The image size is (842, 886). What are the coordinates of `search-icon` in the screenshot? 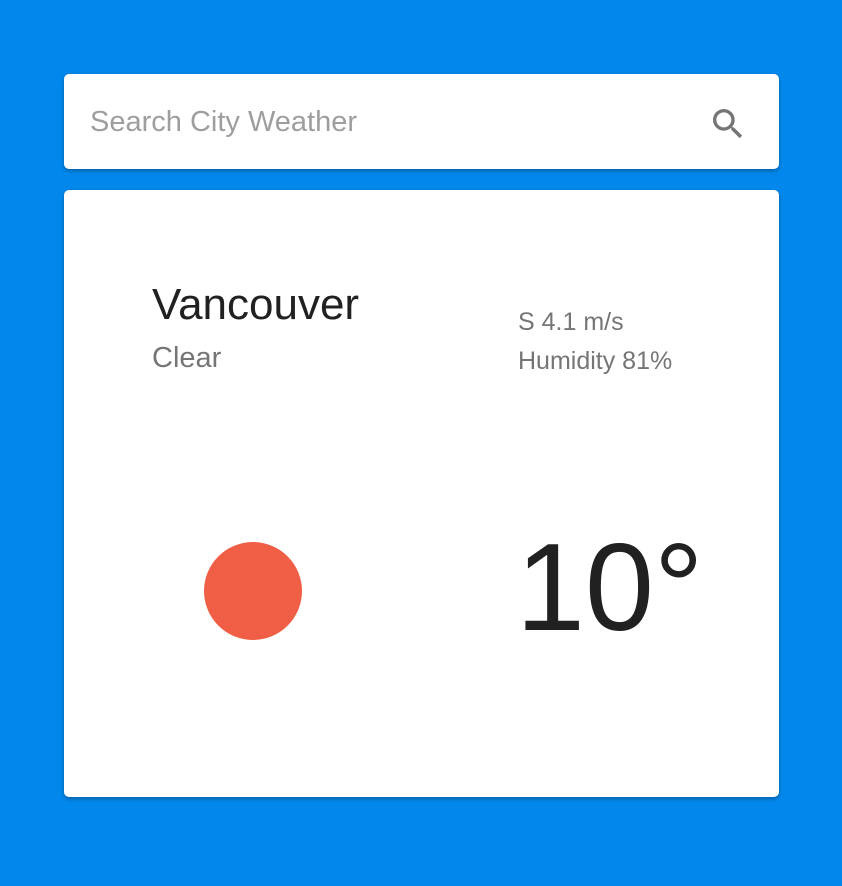 It's located at (728, 124).